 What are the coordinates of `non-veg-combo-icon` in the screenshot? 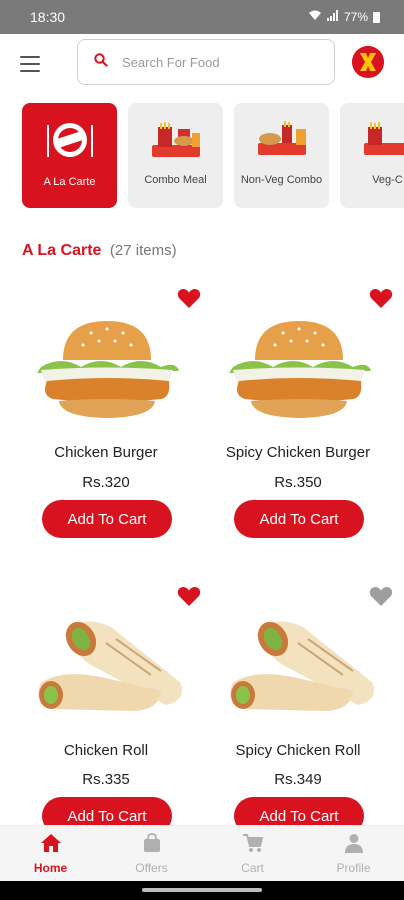 It's located at (282, 140).